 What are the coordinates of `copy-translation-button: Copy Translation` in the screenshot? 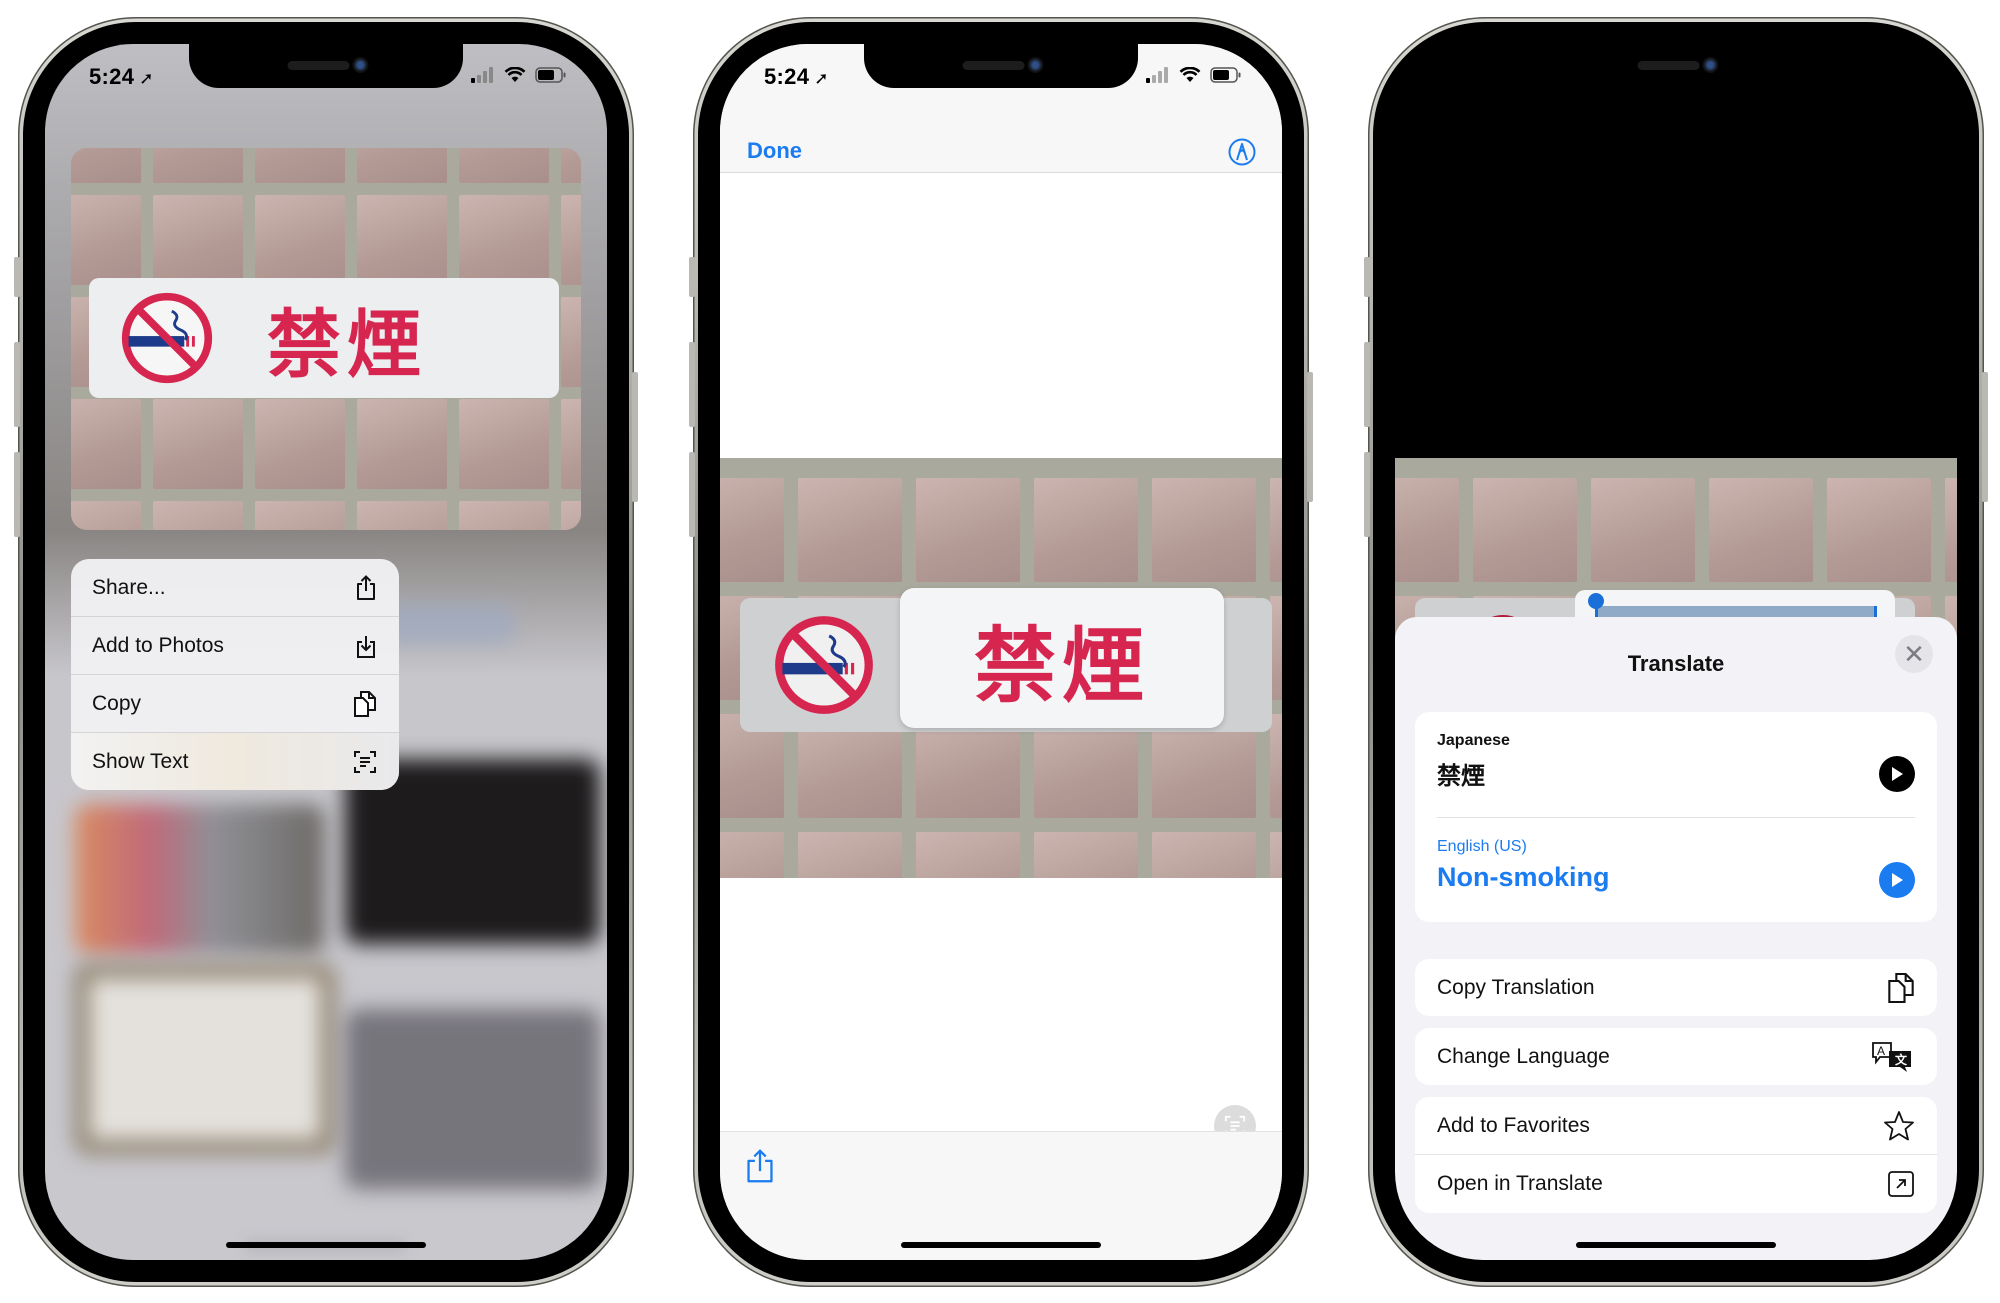 It's located at (1676, 987).